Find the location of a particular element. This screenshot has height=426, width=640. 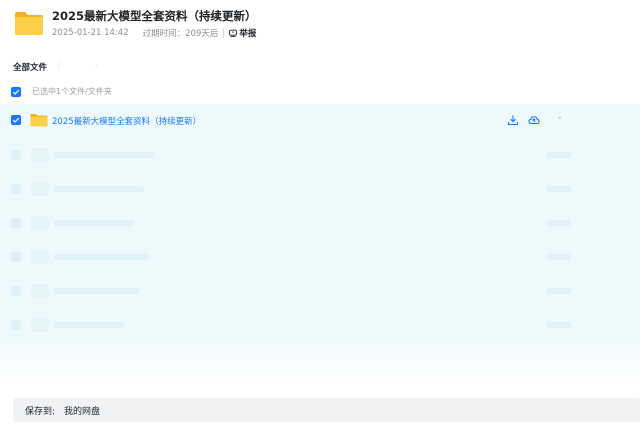

file-name: 2025最新大模型全套资料（持续更新） is located at coordinates (126, 121).